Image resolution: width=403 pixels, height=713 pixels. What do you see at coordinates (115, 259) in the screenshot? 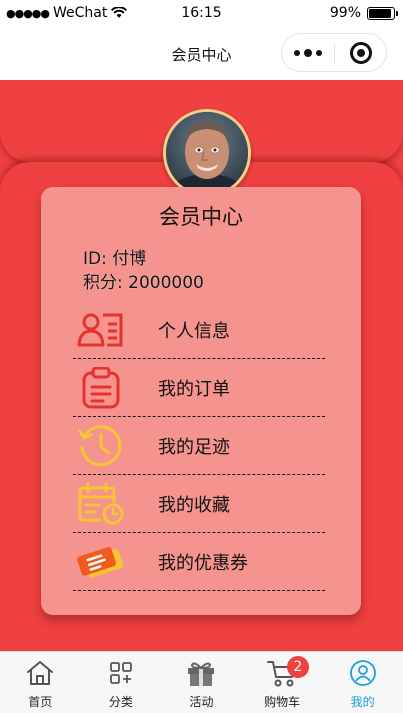
I see `user-id: ID: 付博` at bounding box center [115, 259].